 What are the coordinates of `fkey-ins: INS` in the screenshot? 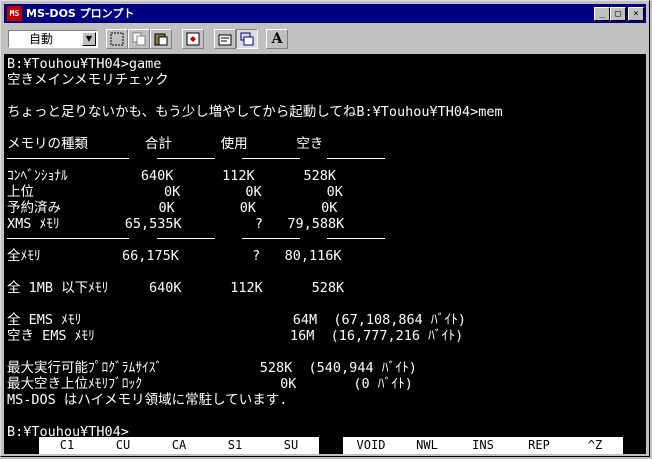 It's located at (483, 445).